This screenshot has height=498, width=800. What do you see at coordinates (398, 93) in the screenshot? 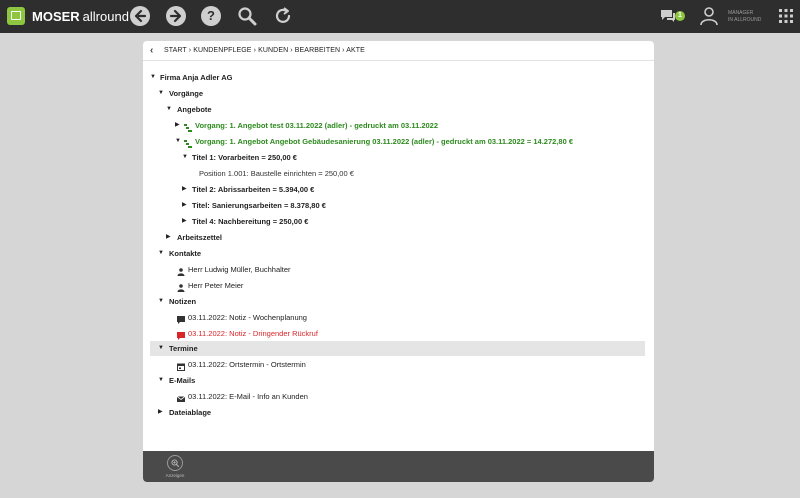
I see `tree-node-vorgaenge: ▼ Vorgänge` at bounding box center [398, 93].